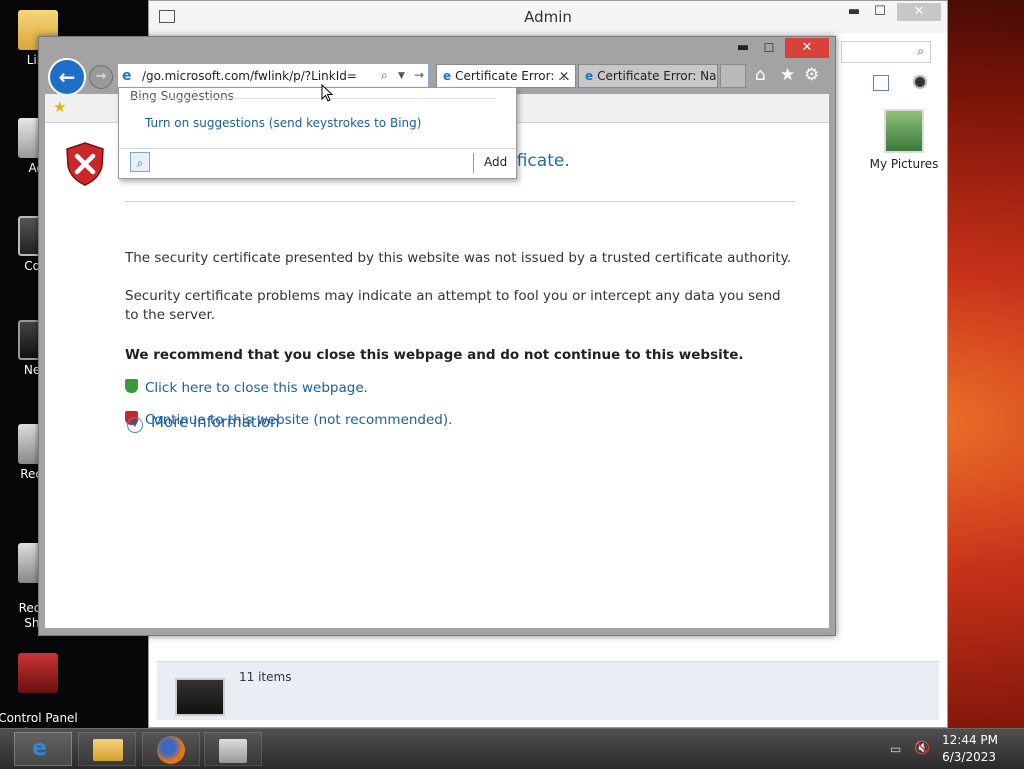 The width and height of the screenshot is (1024, 769). Describe the element at coordinates (901, 347) in the screenshot. I see `explorer-content-pane: My Pictures` at that location.